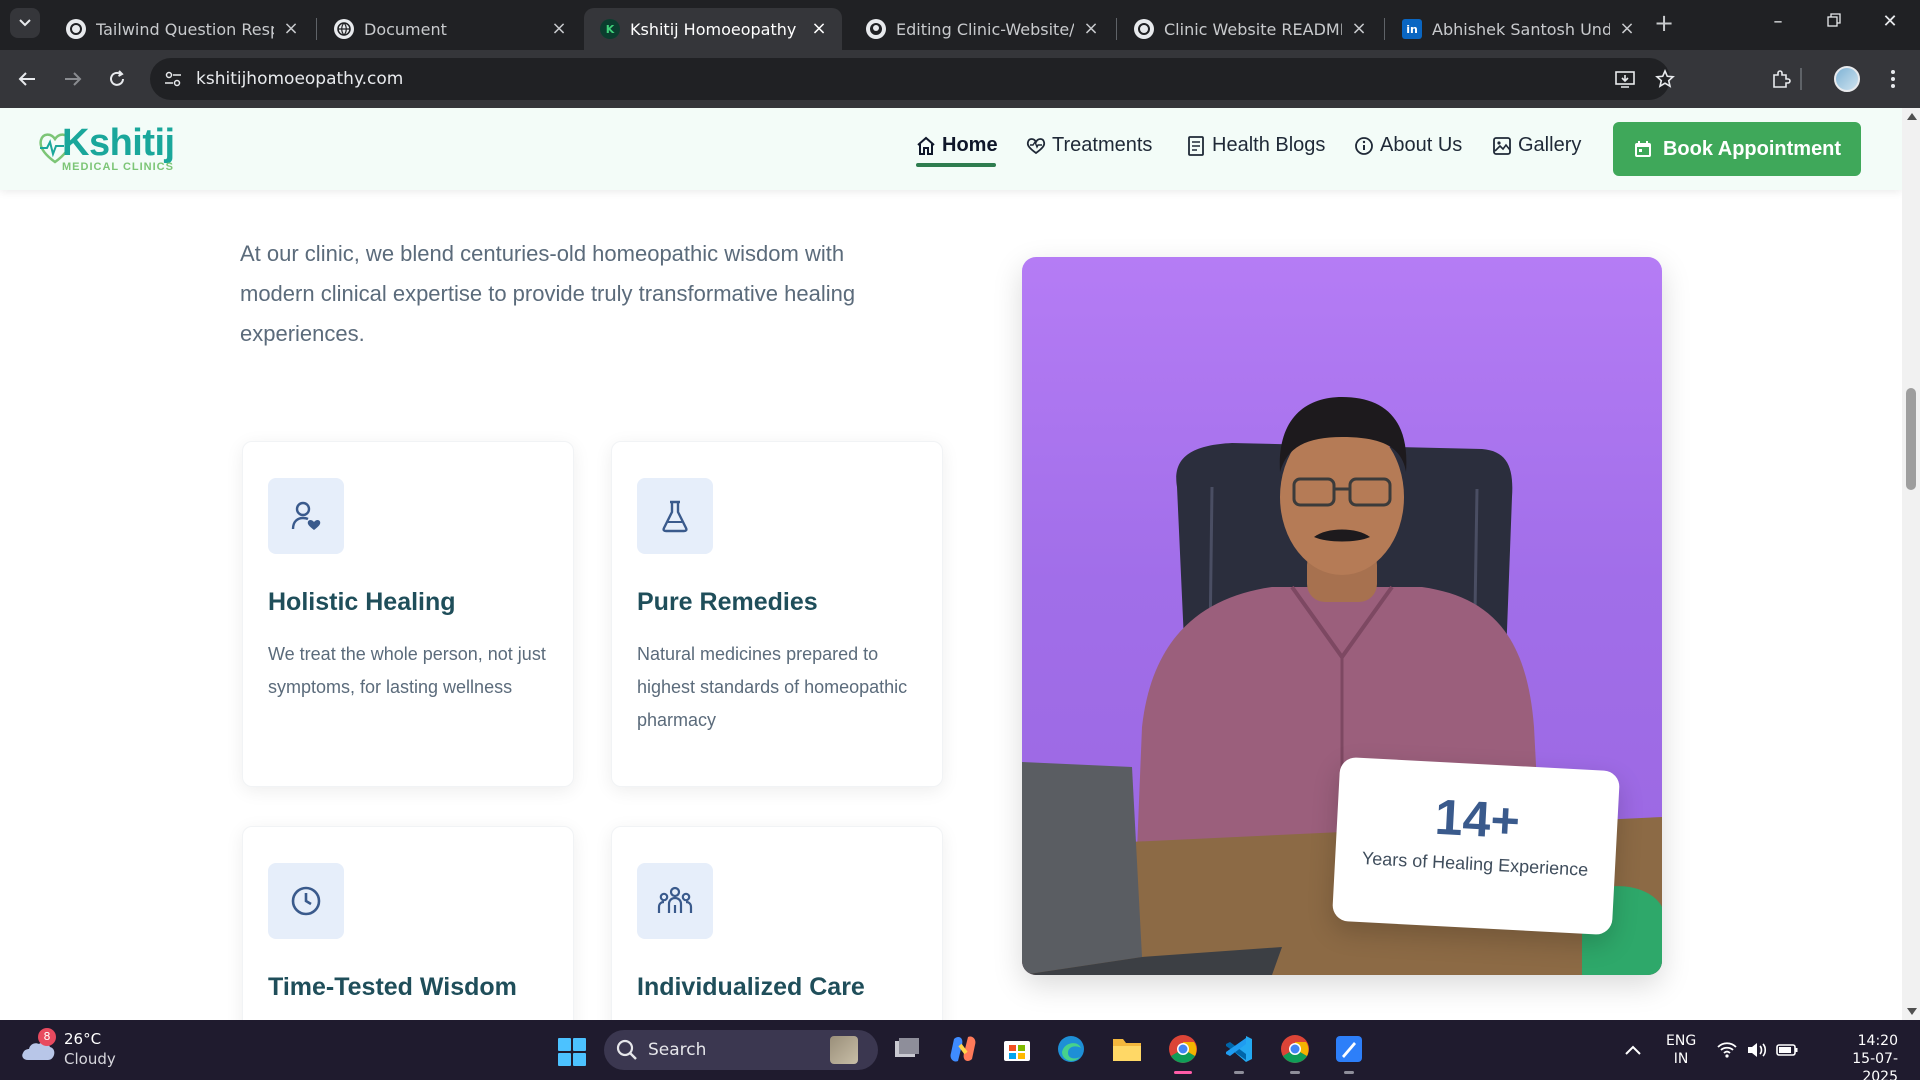  Describe the element at coordinates (1017, 1049) in the screenshot. I see `microsoft-store-icon` at that location.